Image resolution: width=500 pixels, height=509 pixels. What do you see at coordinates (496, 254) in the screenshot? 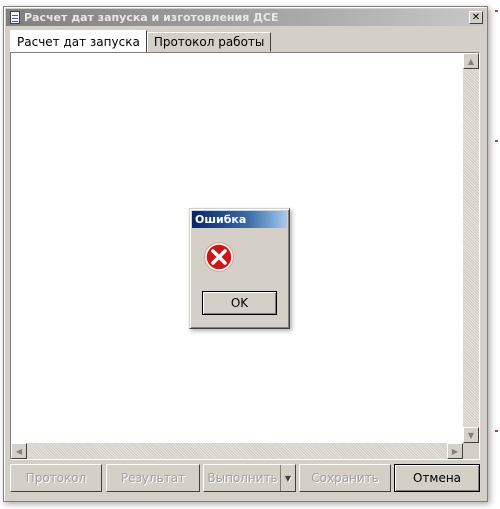
I see `background-app-strip` at bounding box center [496, 254].